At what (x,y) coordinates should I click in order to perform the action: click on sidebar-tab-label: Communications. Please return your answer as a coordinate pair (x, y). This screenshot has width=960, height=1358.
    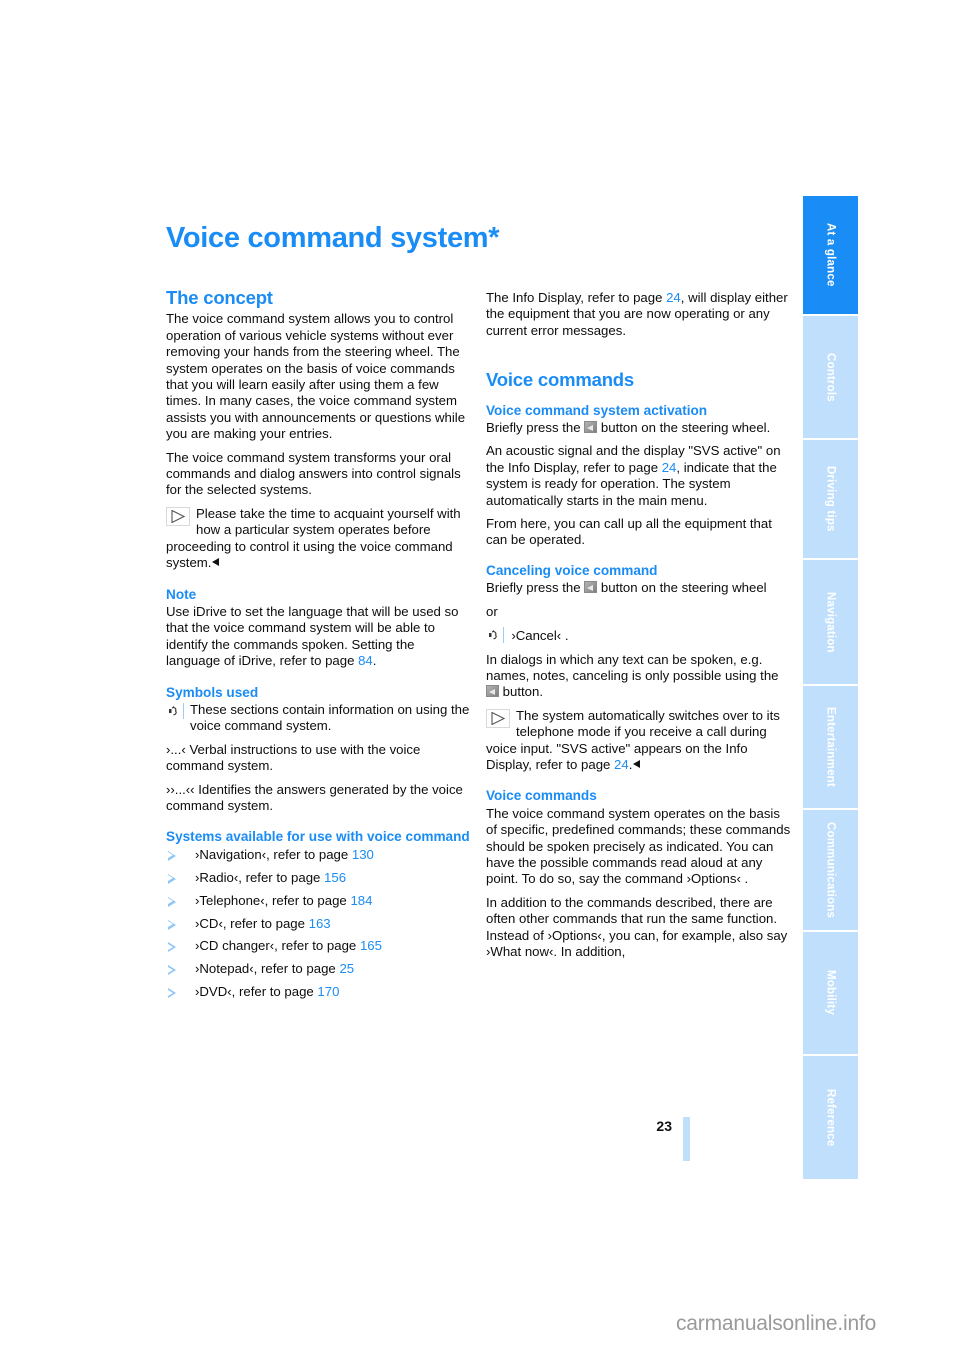
    Looking at the image, I should click on (830, 870).